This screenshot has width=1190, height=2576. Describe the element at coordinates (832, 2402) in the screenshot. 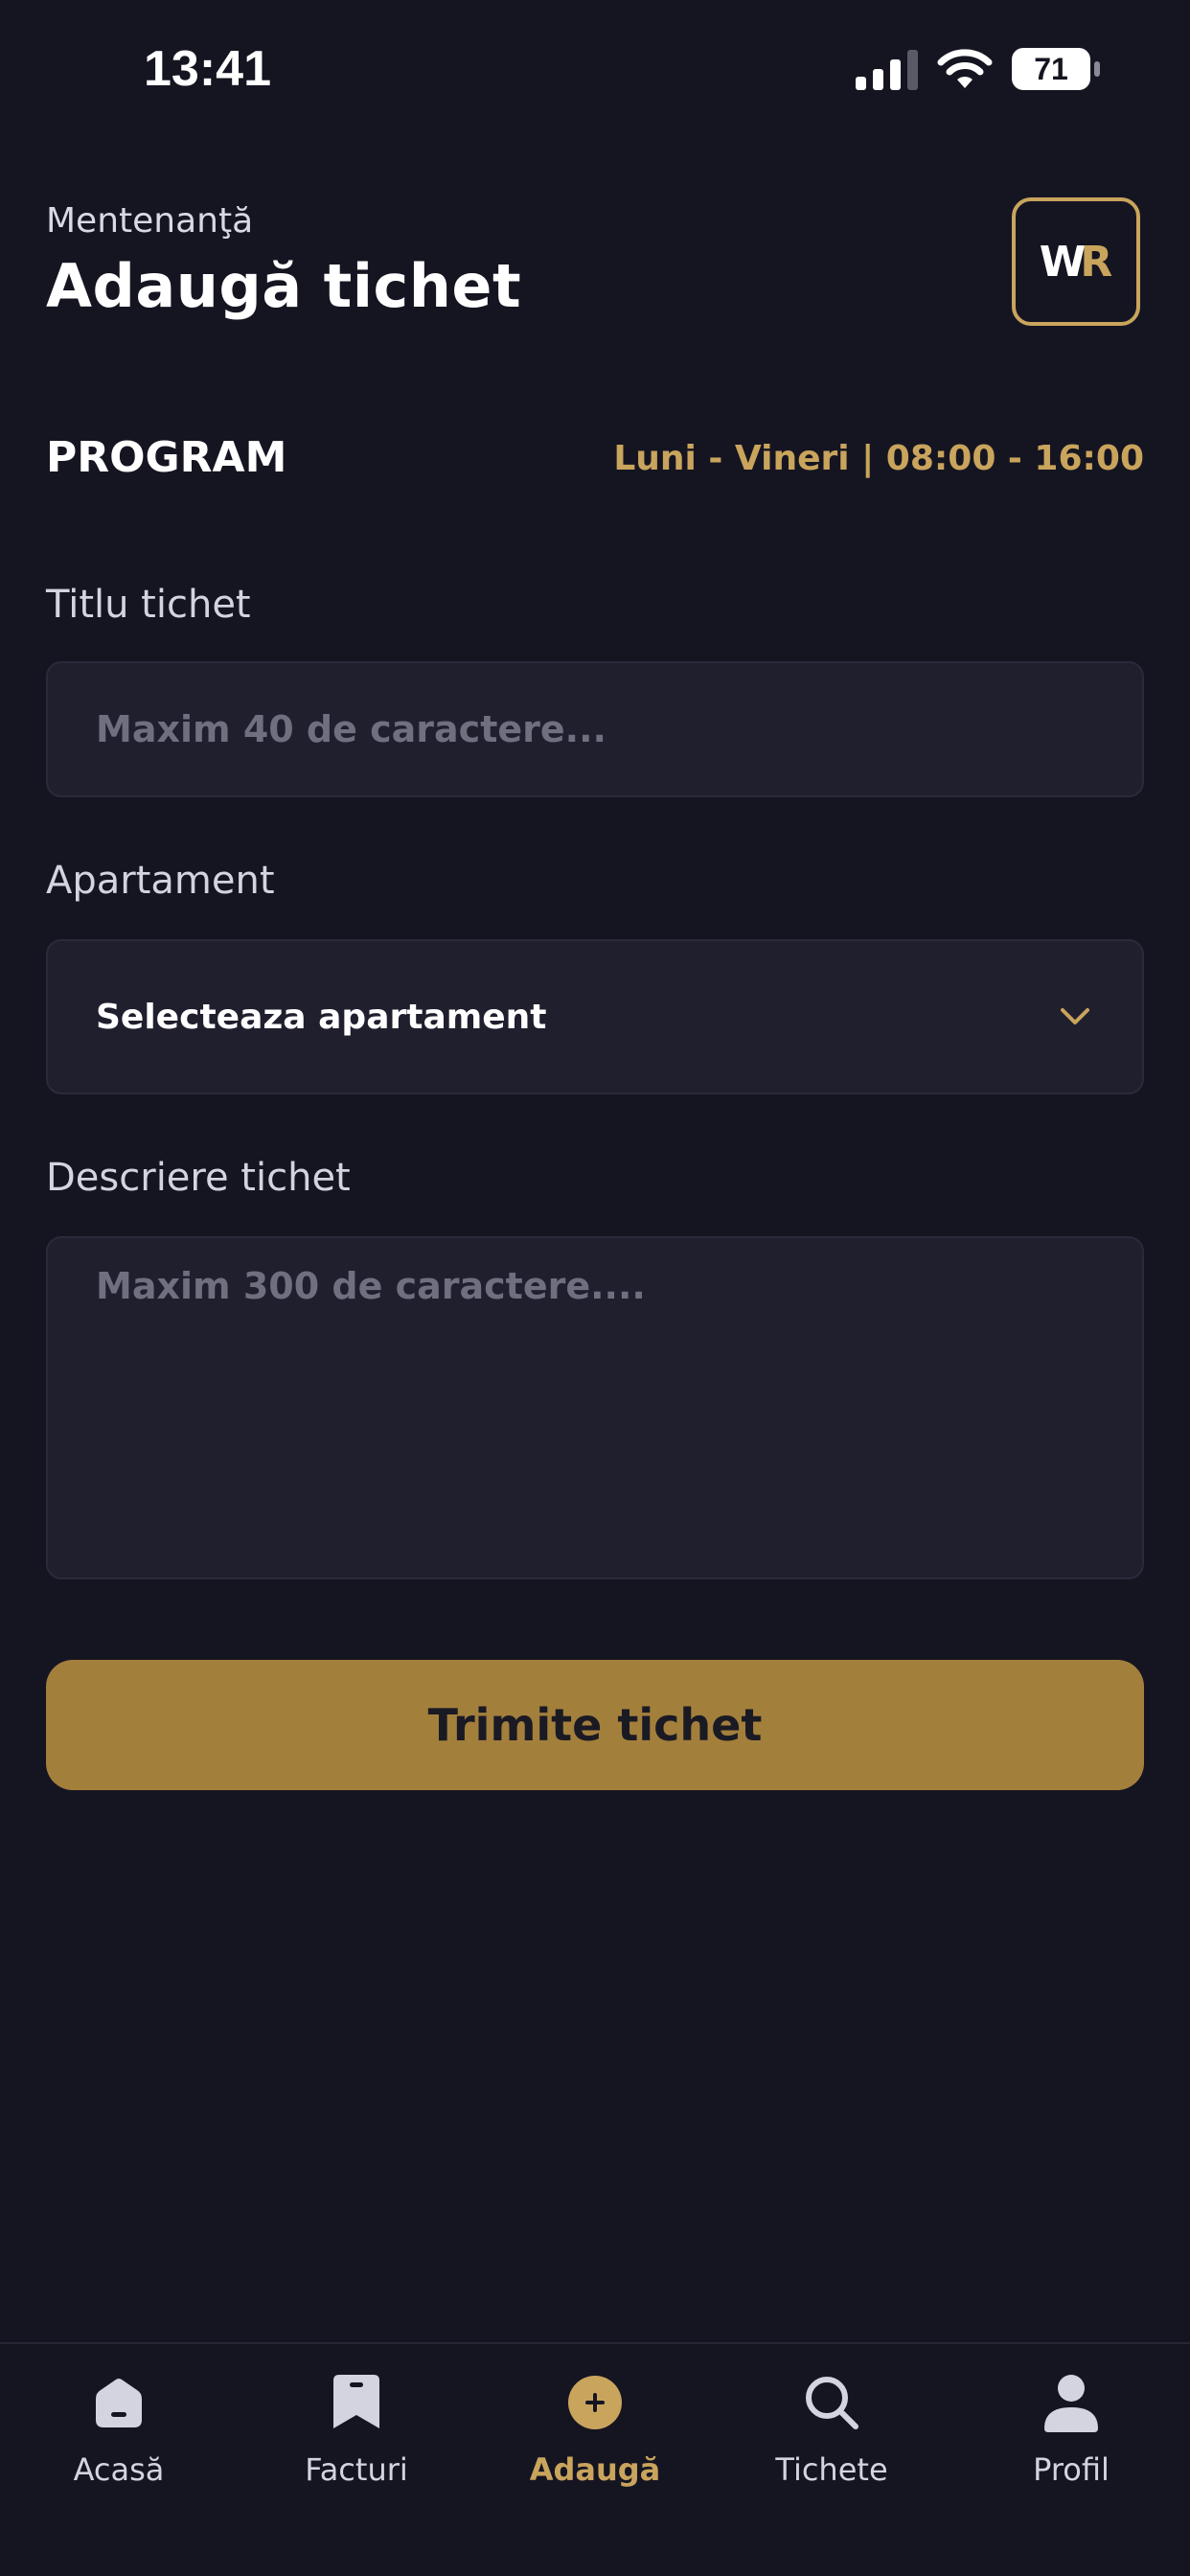

I see `search-icon` at that location.